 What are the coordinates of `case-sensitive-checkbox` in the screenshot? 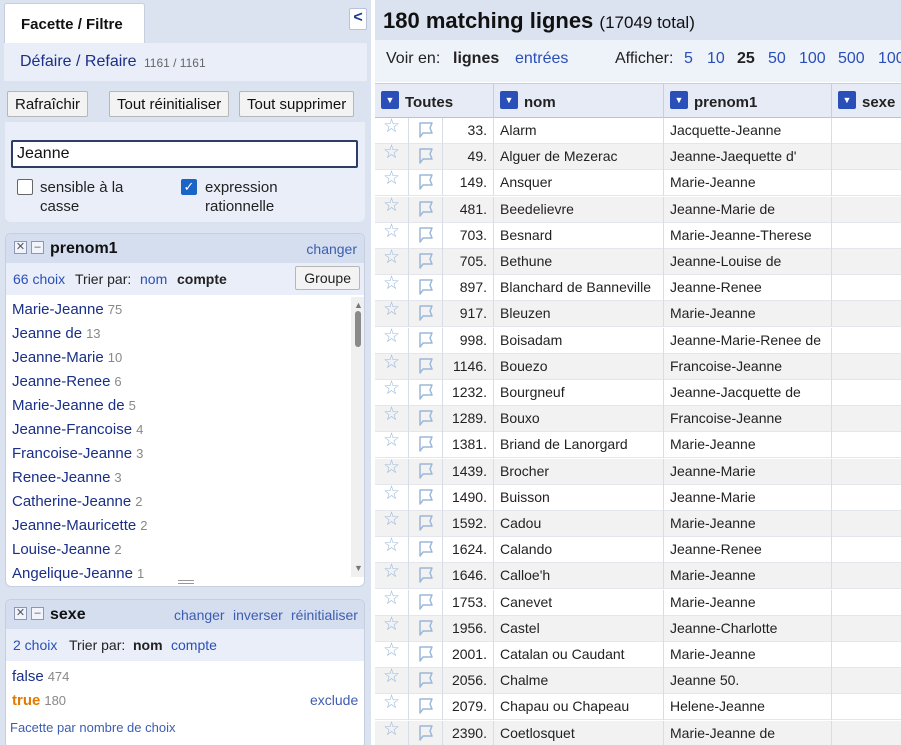 It's located at (25, 187).